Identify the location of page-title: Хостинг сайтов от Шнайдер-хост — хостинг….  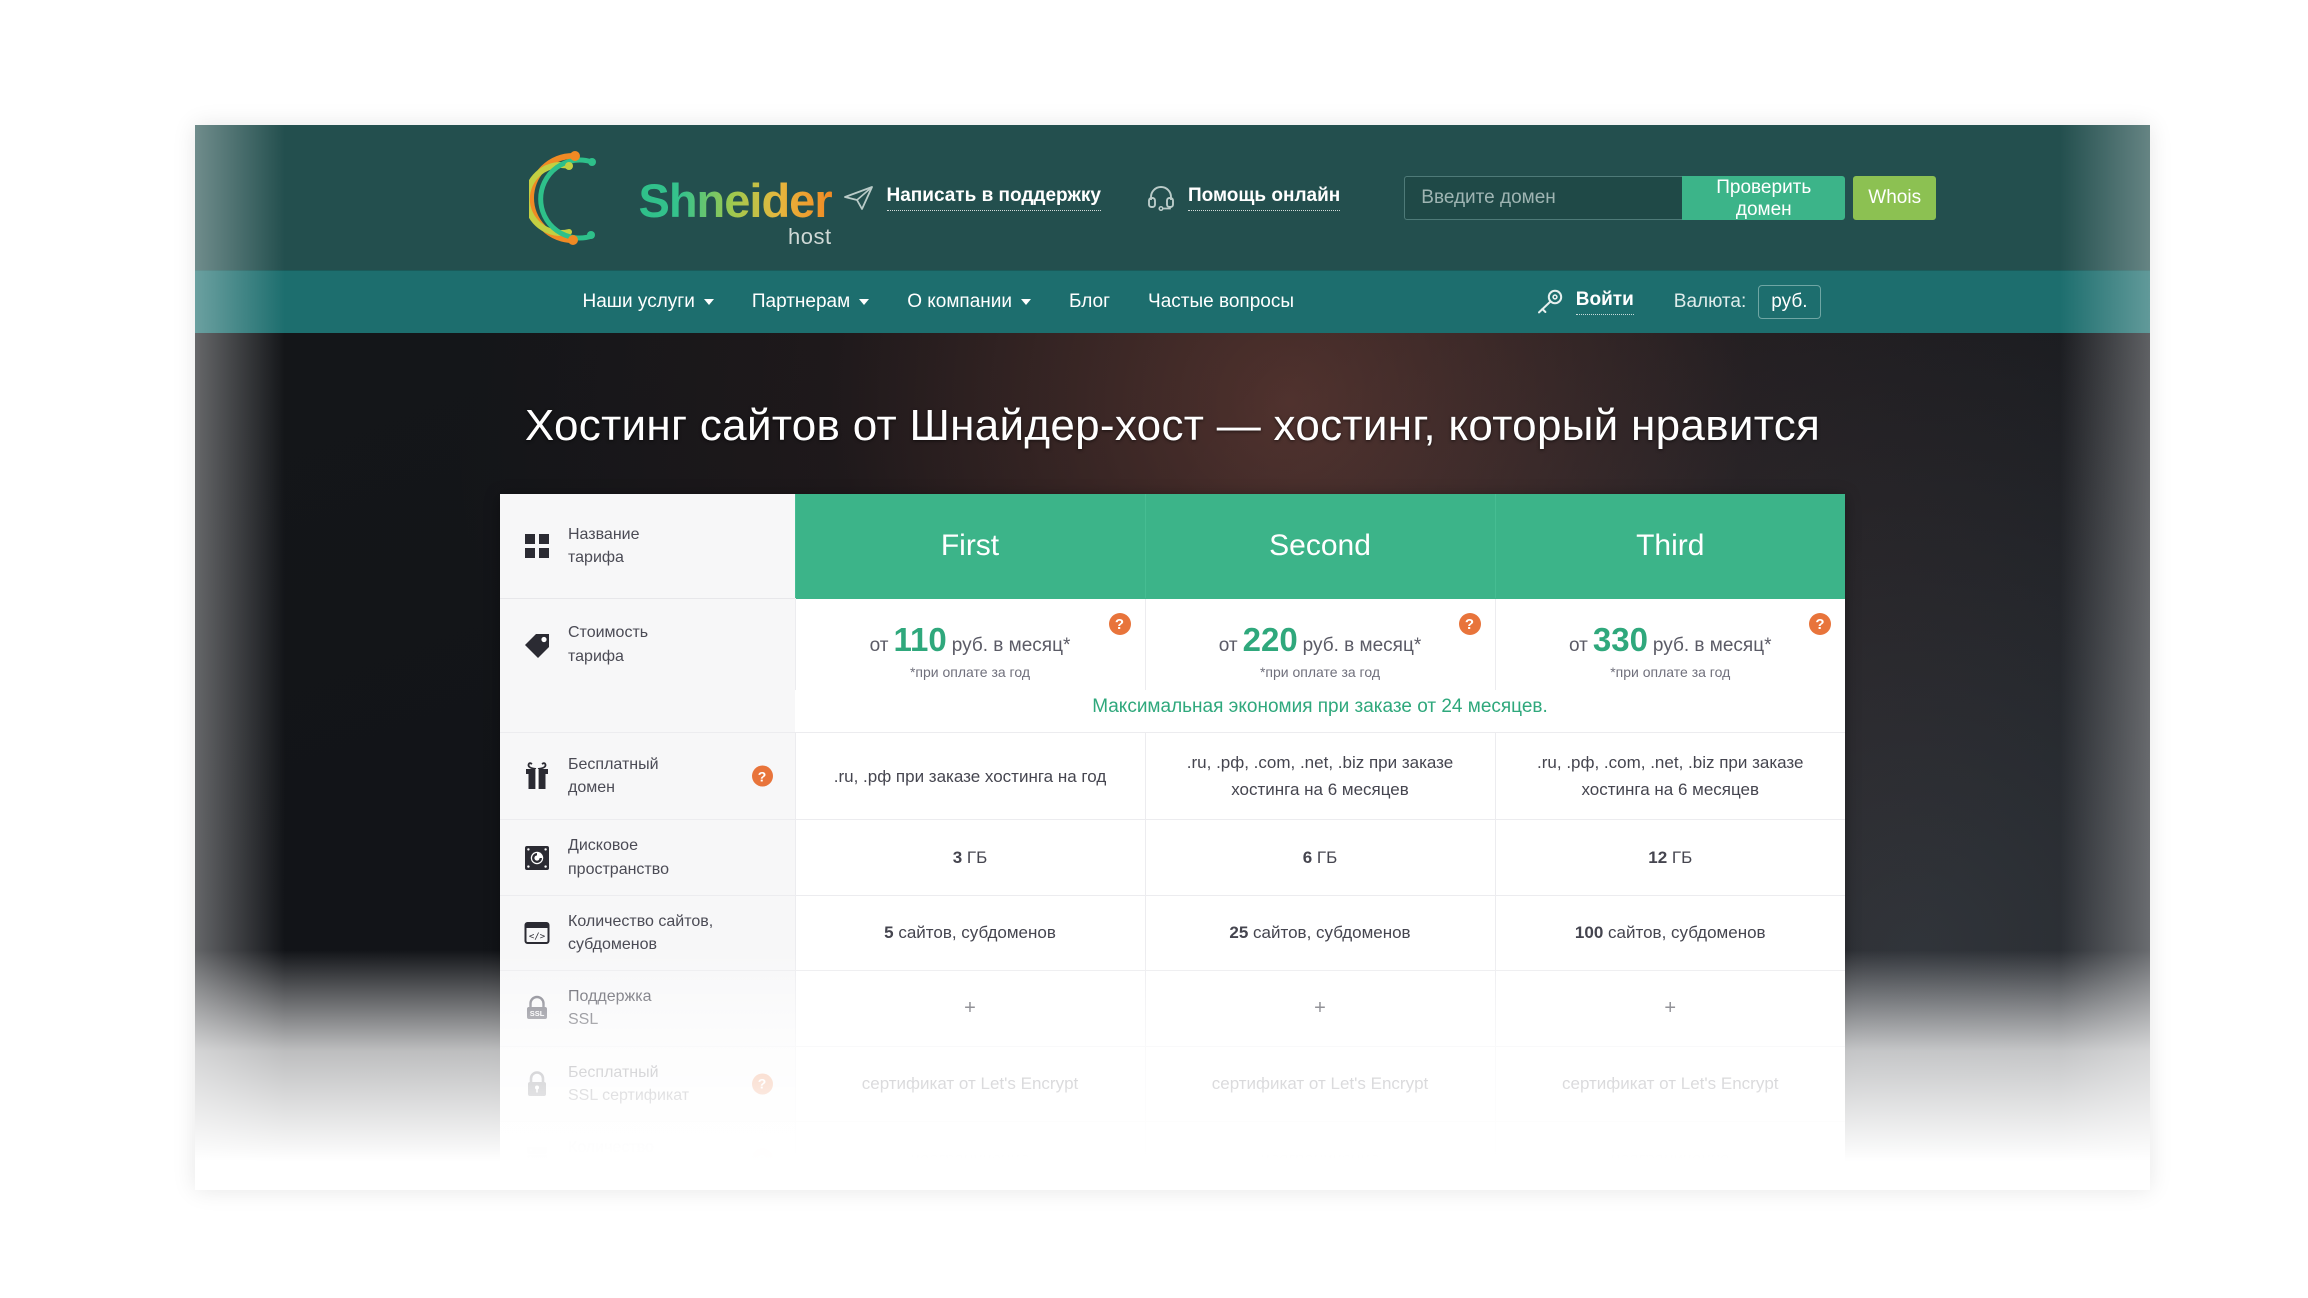
(1172, 425).